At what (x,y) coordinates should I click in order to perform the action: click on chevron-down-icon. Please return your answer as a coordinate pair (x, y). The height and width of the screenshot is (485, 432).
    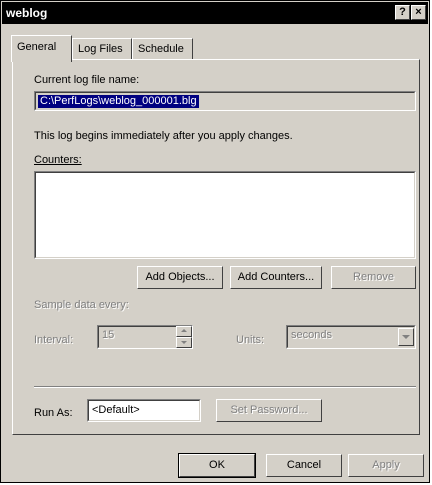
    Looking at the image, I should click on (406, 337).